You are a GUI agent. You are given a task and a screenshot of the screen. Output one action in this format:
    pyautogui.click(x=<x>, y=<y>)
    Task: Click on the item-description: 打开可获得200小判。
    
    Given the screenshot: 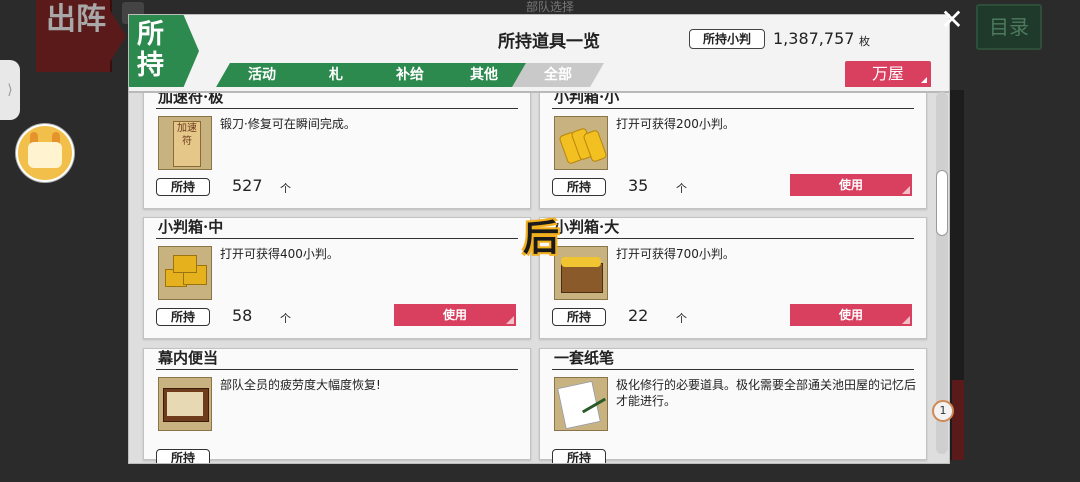 What is the action you would take?
    pyautogui.click(x=675, y=124)
    